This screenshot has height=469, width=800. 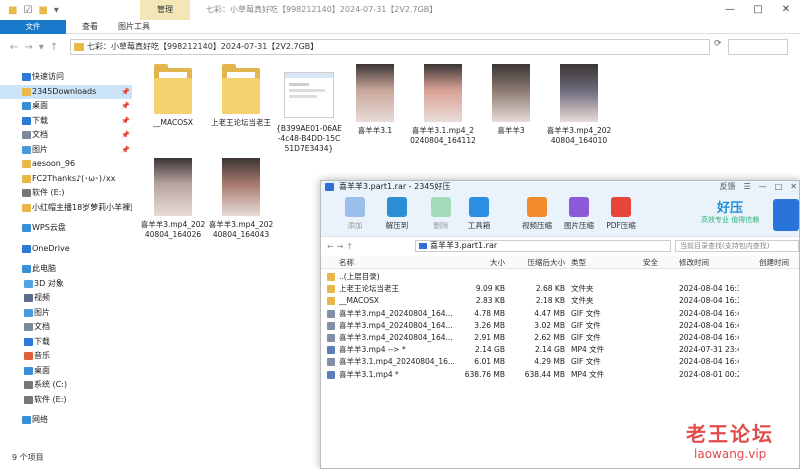 What do you see at coordinates (66, 164) in the screenshot?
I see `sidebar-item: aesoon_96` at bounding box center [66, 164].